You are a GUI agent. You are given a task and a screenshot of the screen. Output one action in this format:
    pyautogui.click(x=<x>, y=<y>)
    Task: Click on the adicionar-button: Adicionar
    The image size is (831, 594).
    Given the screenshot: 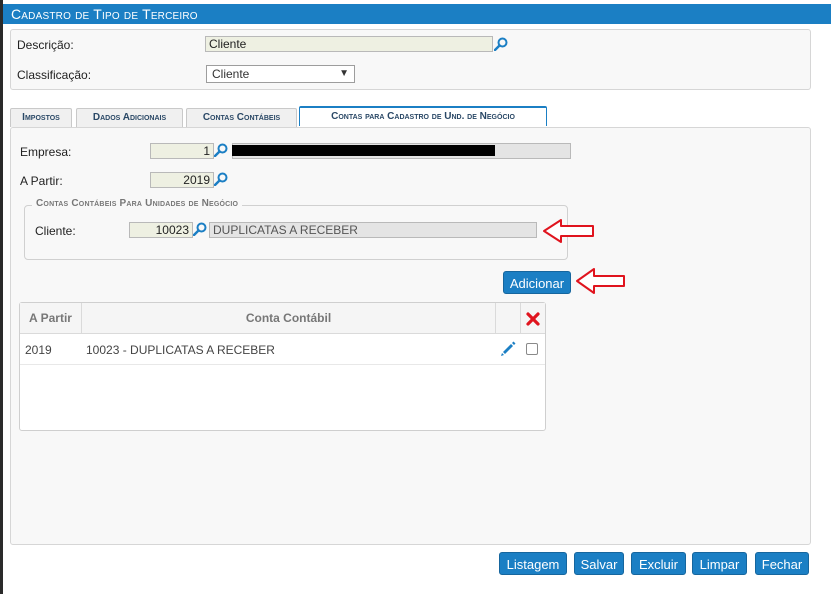 What is the action you would take?
    pyautogui.click(x=537, y=282)
    